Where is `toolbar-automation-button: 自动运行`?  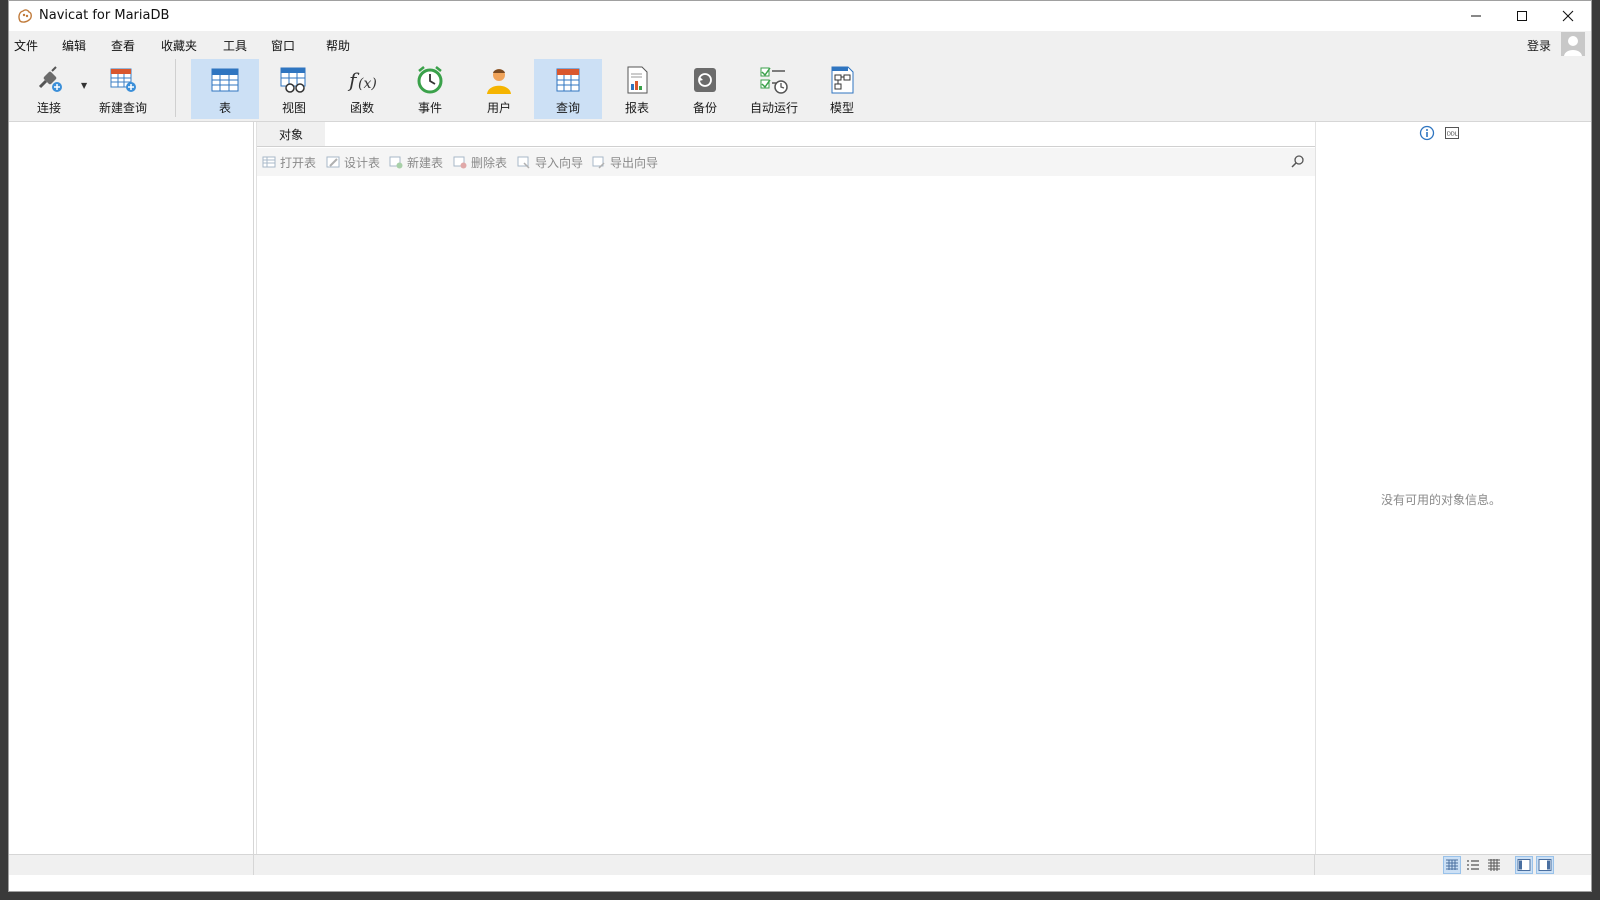 toolbar-automation-button: 自动运行 is located at coordinates (774, 89).